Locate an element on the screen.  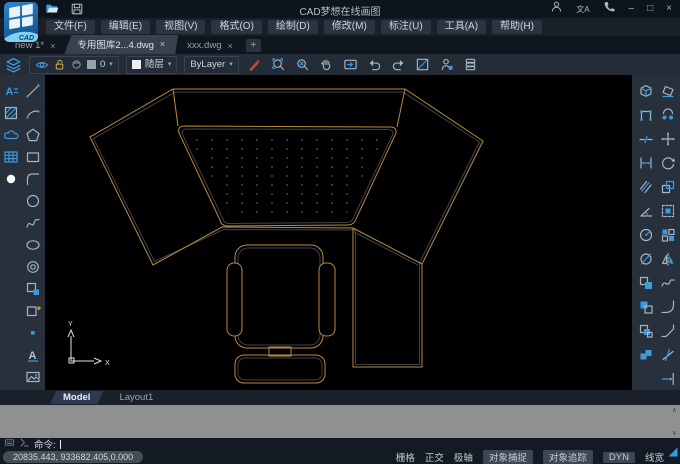
box-3d-icon is located at coordinates (646, 91).